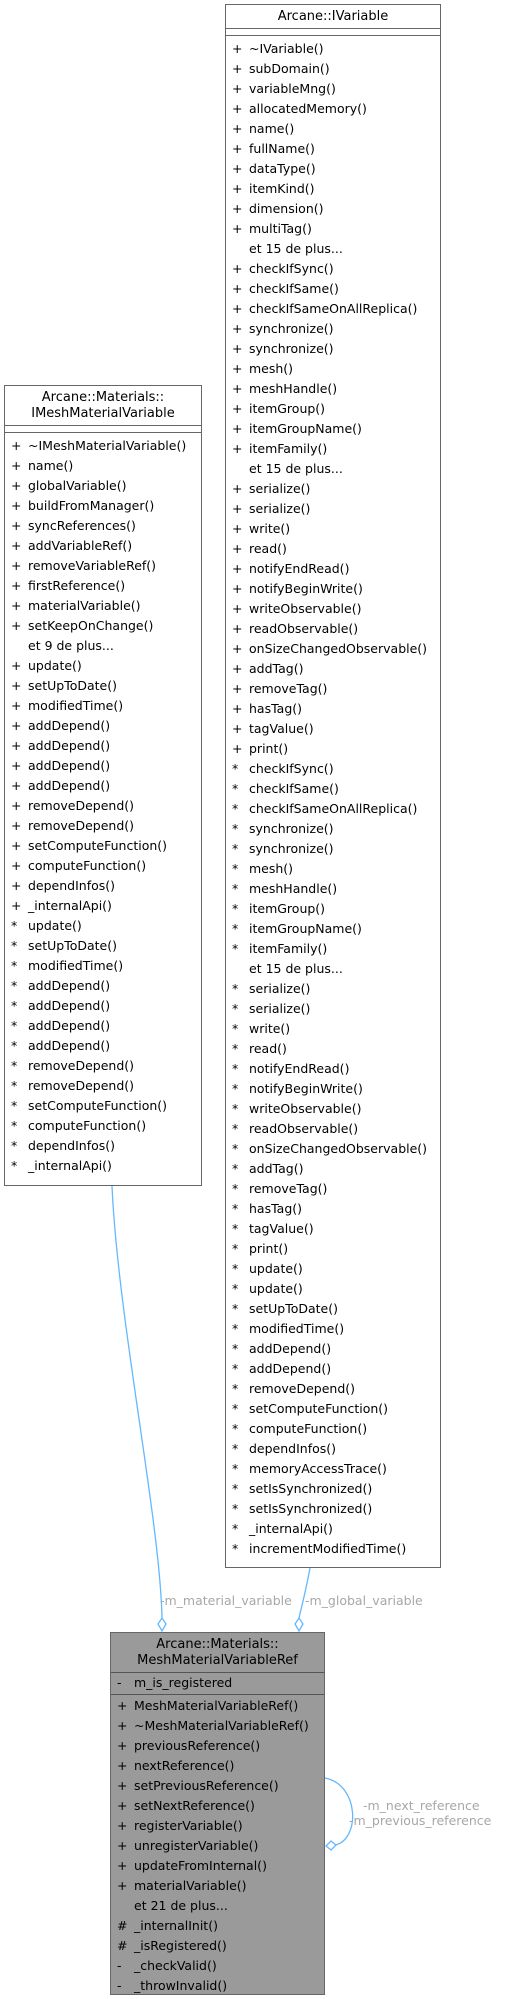 The image size is (505, 1999). What do you see at coordinates (339, 1811) in the screenshot?
I see `self-reference-edge` at bounding box center [339, 1811].